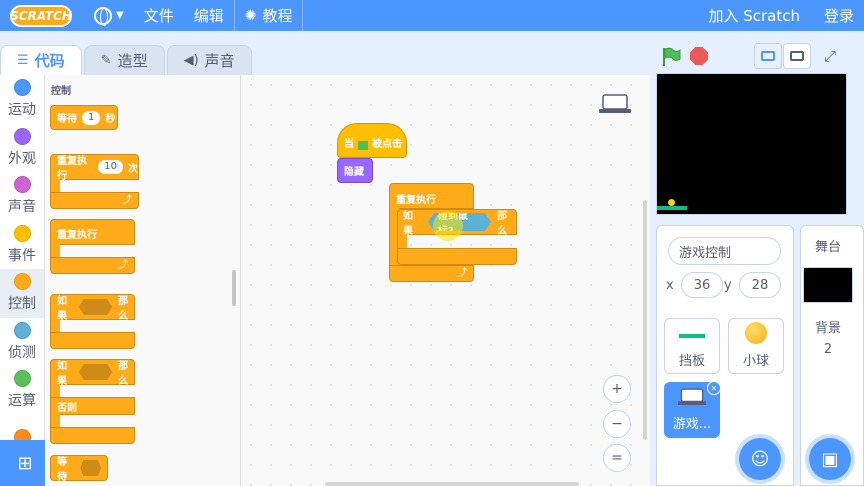 The width and height of the screenshot is (864, 486). I want to click on sprite-tile-ball: 小球, so click(756, 346).